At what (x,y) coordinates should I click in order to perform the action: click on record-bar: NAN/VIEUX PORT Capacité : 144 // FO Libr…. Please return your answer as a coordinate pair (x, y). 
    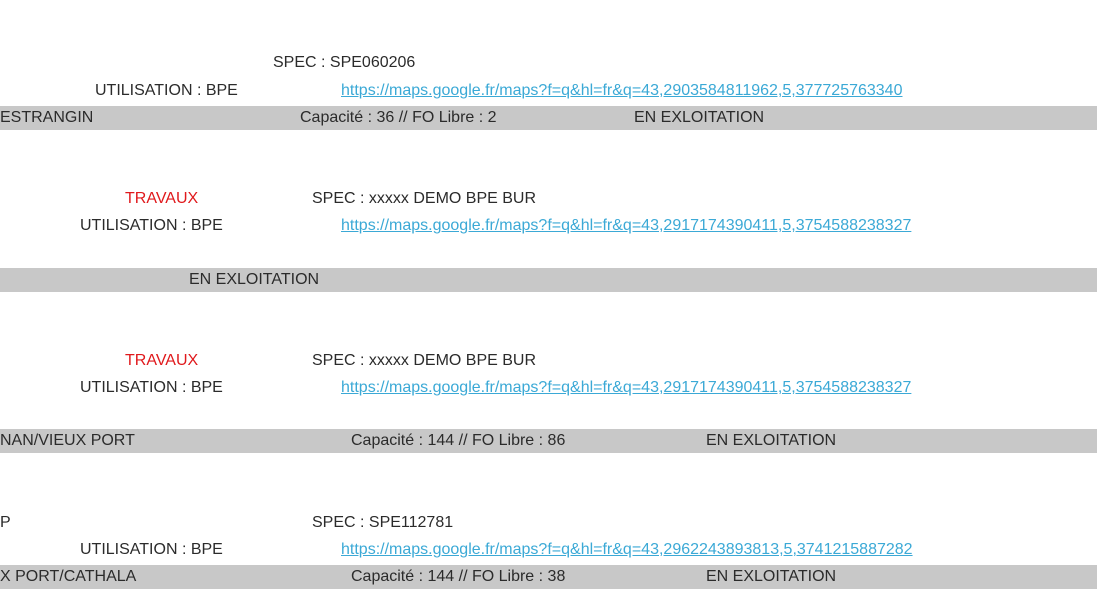
    Looking at the image, I should click on (548, 441).